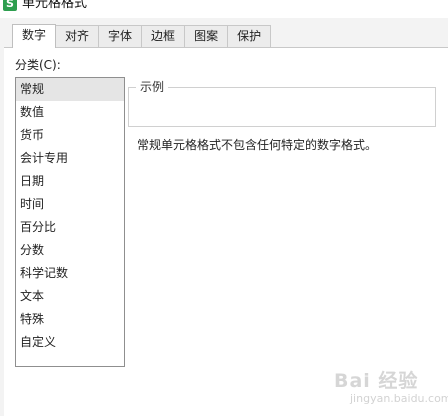  What do you see at coordinates (70, 89) in the screenshot?
I see `category-item-general: 常规` at bounding box center [70, 89].